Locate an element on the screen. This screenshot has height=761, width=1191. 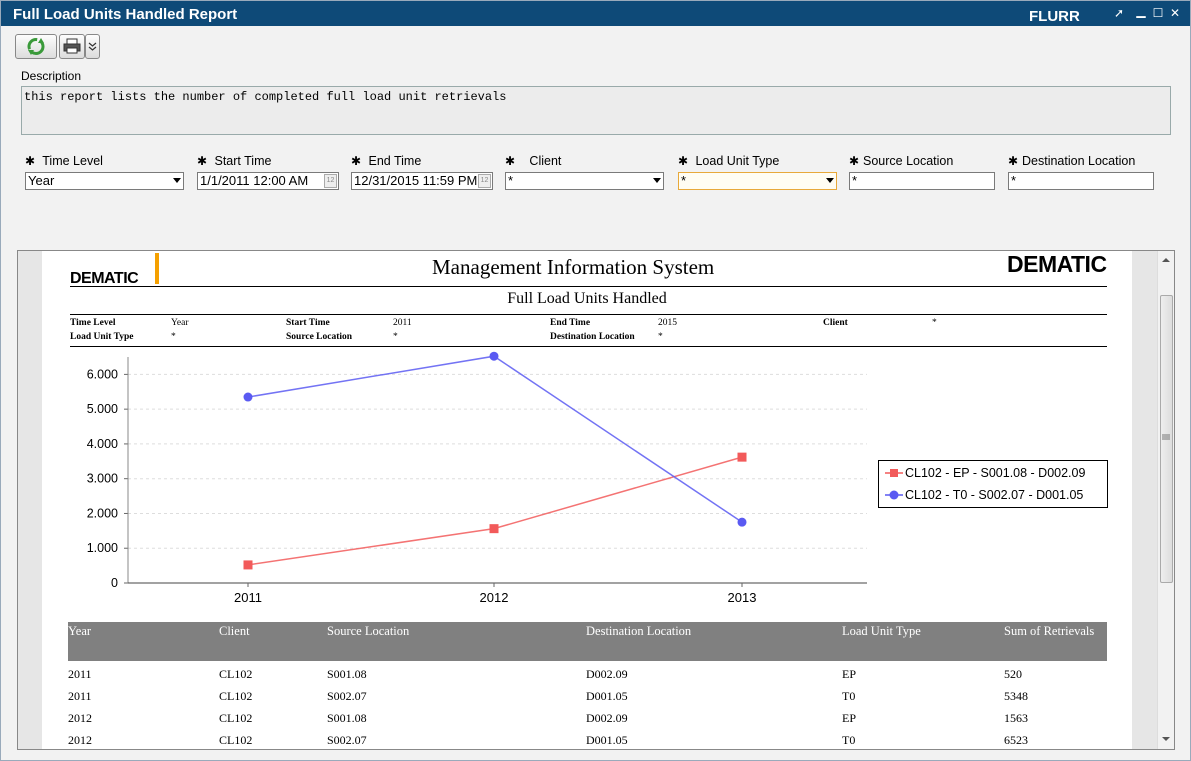
param-start-time: ✱ Start Time 1/1/2011 12:00 AM 12 is located at coordinates (268, 172).